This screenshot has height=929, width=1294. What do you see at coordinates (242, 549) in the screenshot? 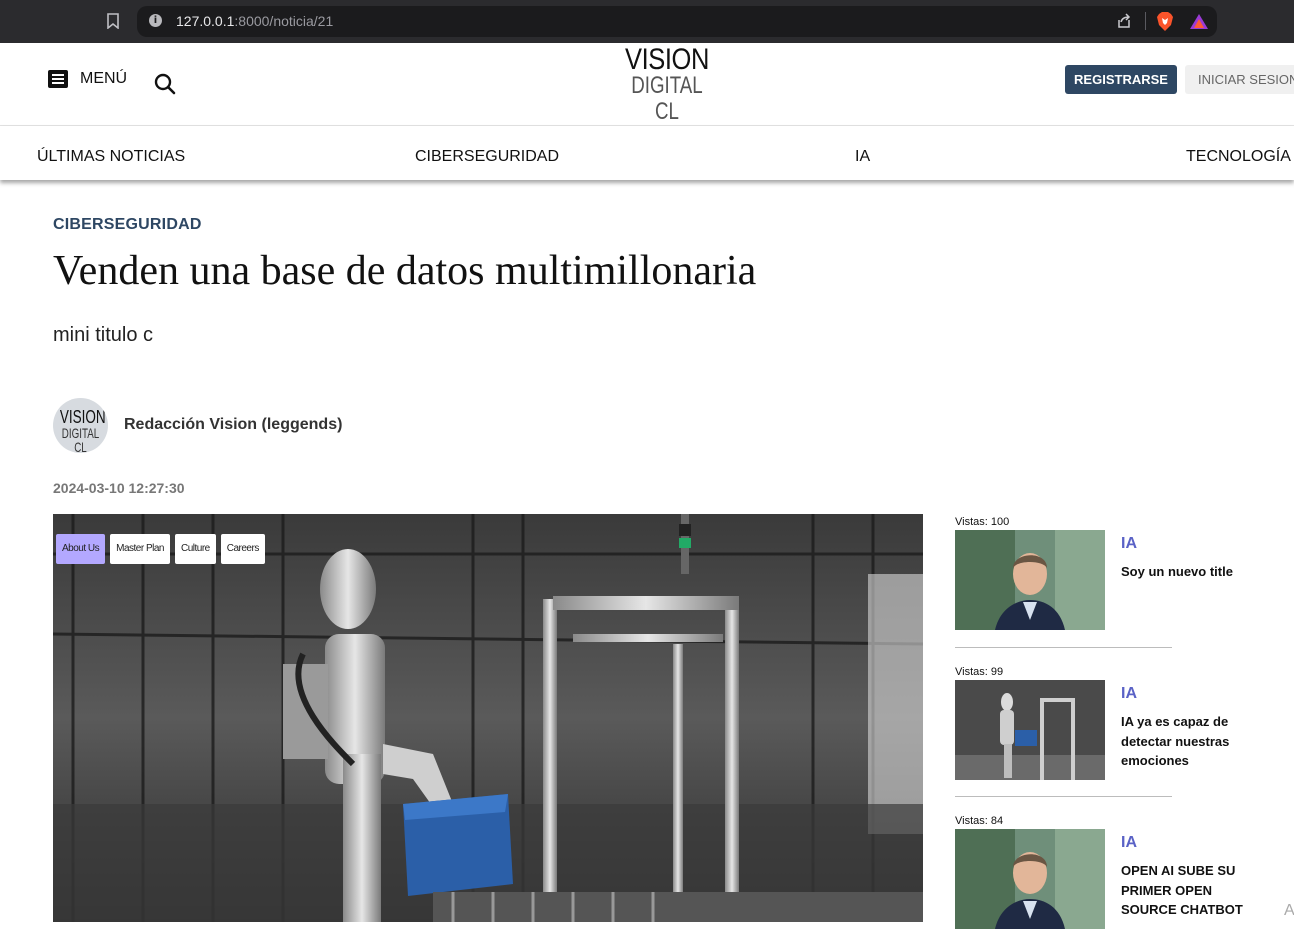
I see `hero-tab-careers: Careers` at bounding box center [242, 549].